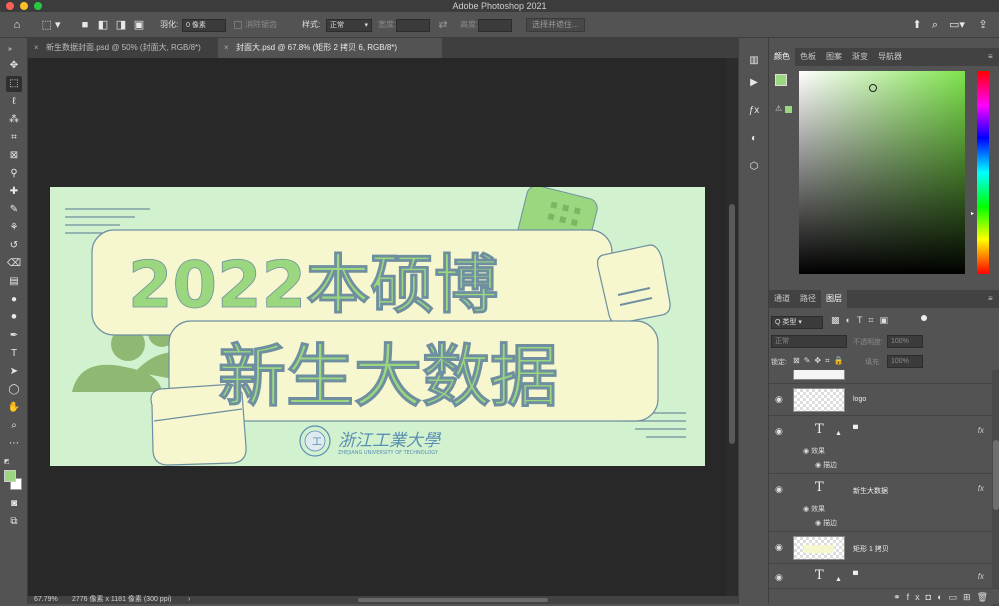  Describe the element at coordinates (782, 299) in the screenshot. I see `tab-channels: 通道` at that location.